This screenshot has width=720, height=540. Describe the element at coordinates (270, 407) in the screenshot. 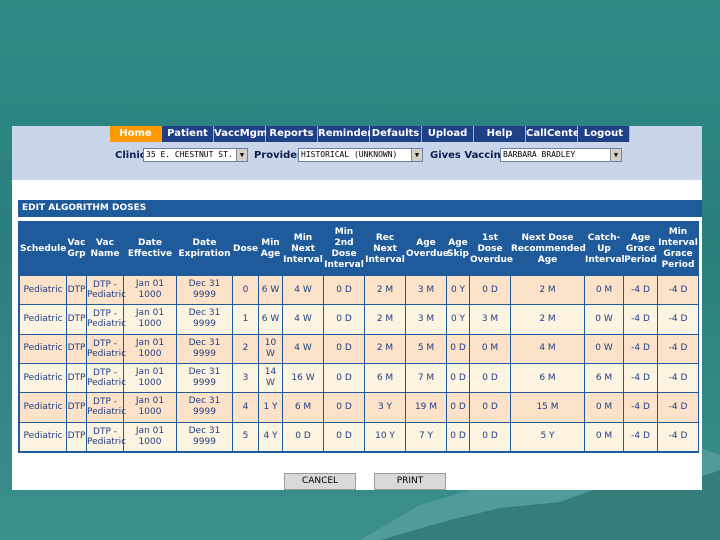

I see `table-cell: 1 Y` at that location.